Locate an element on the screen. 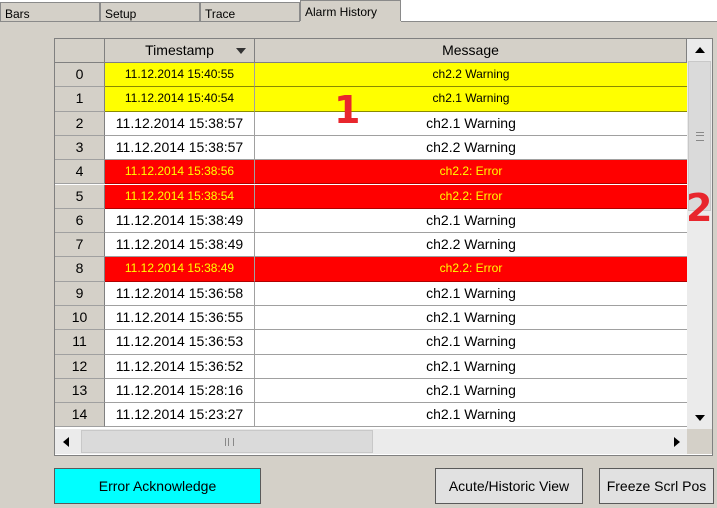  row-index-cell: 14 is located at coordinates (80, 415).